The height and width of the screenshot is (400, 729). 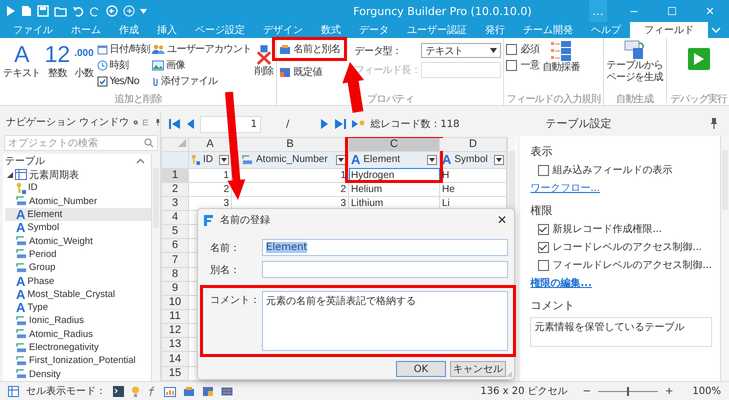 What do you see at coordinates (621, 170) in the screenshot?
I see `checkbox: 組み込みフィールドの表示` at bounding box center [621, 170].